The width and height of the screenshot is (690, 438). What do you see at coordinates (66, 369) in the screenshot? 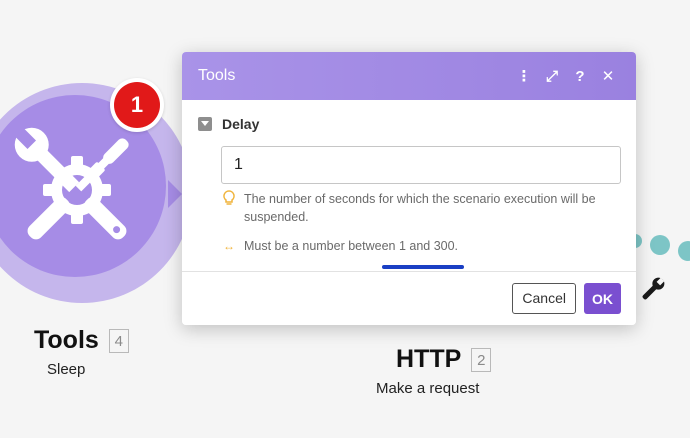
I see `tools-module-subtitle: Sleep` at bounding box center [66, 369].